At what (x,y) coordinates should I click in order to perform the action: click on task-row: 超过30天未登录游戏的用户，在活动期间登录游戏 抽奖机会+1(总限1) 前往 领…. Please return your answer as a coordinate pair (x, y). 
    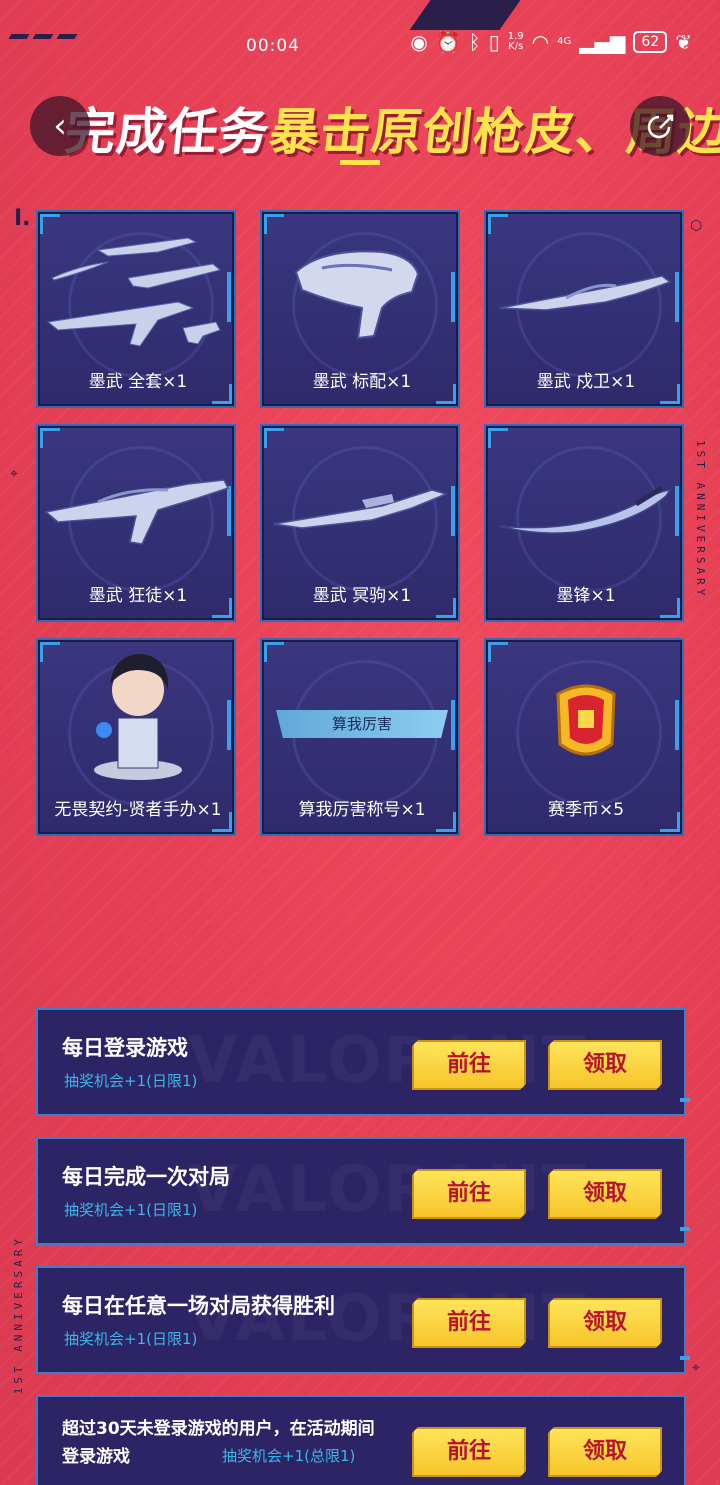
    Looking at the image, I should click on (361, 1440).